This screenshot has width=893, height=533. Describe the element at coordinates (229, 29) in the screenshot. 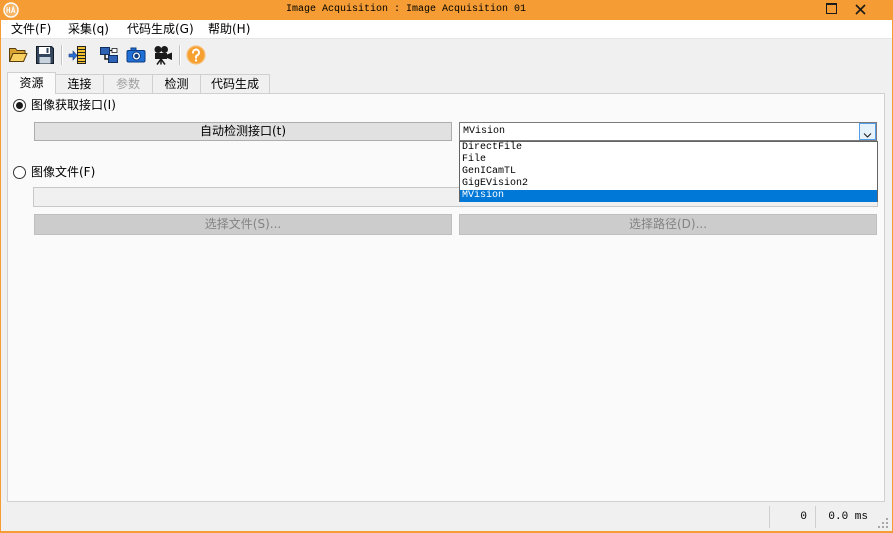

I see `menu-help: 帮助(H)` at that location.